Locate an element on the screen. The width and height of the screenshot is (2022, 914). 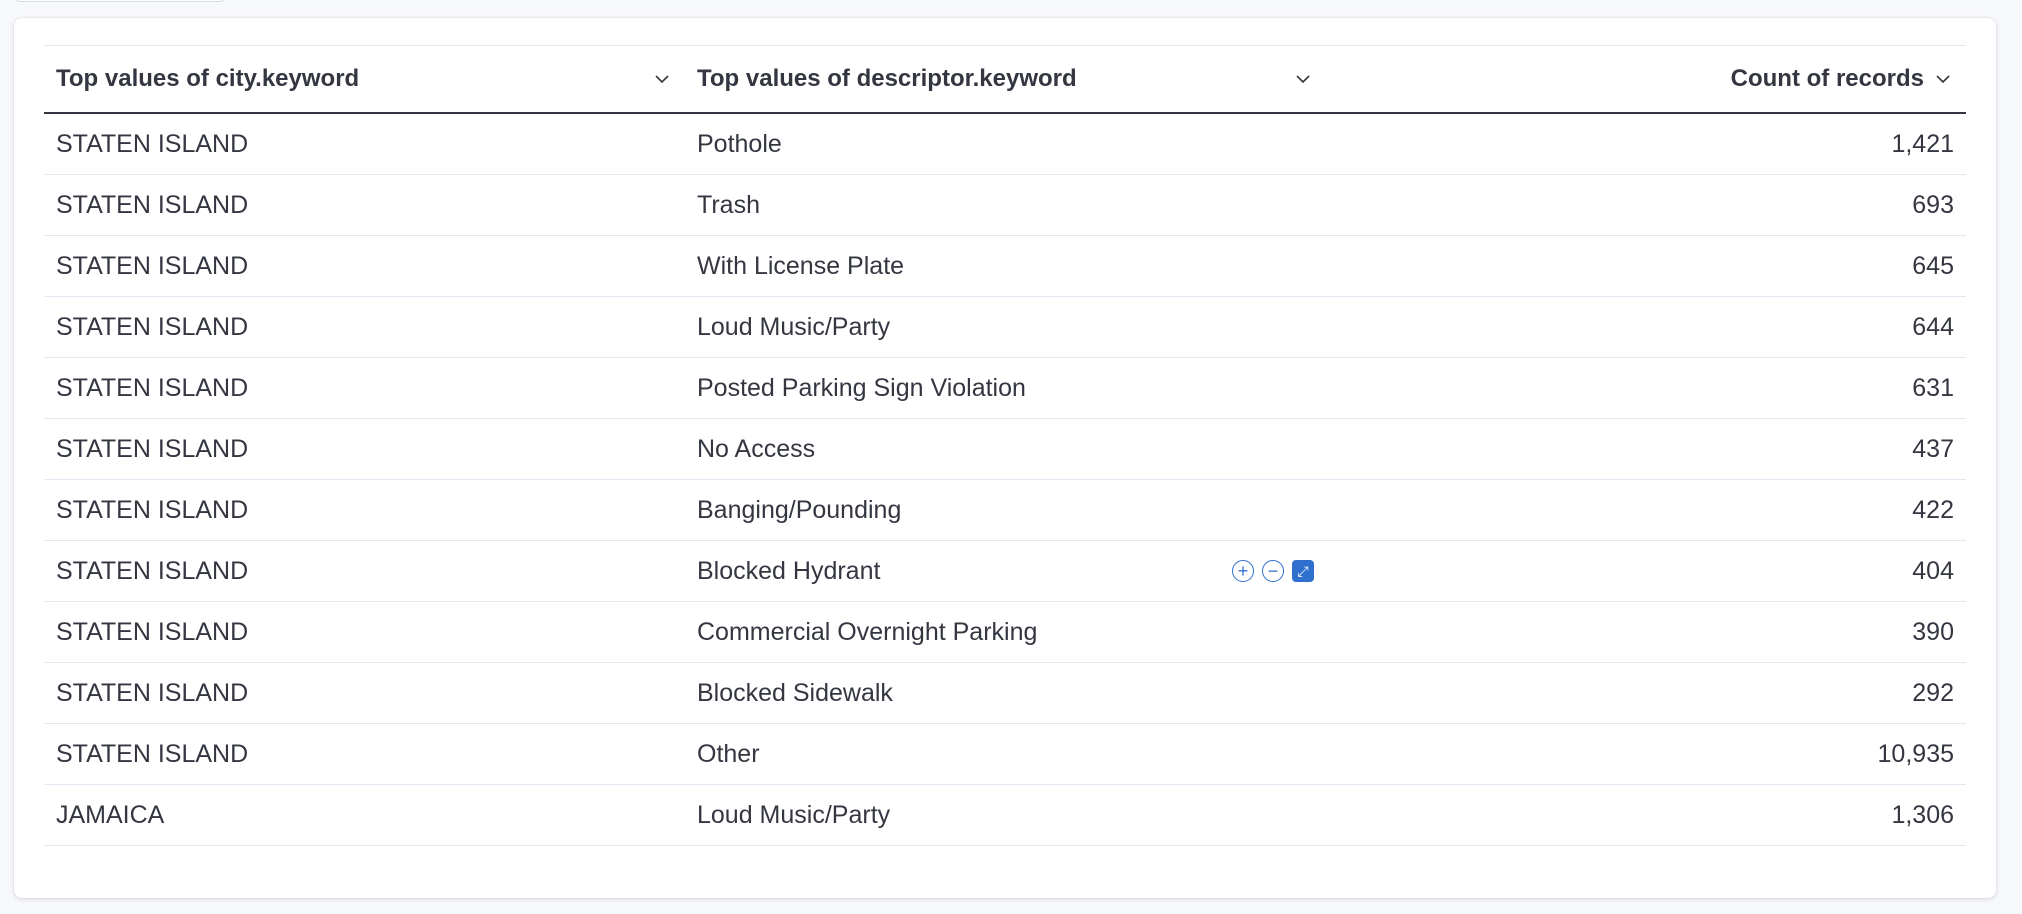
count-cell: 1,306 is located at coordinates (1646, 815).